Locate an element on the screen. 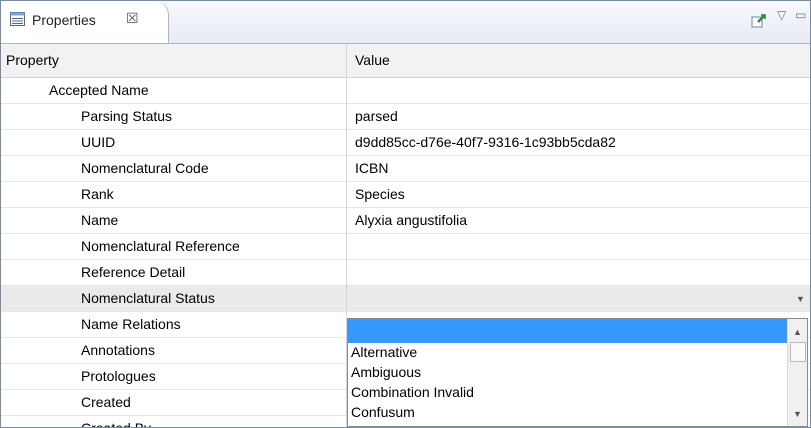 This screenshot has width=811, height=428. tab-properties: Properties ☒ is located at coordinates (85, 22).